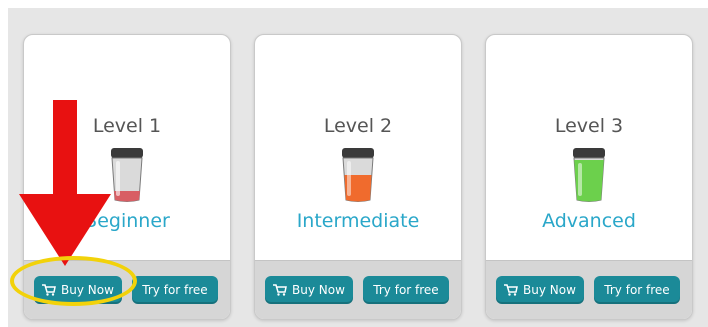  I want to click on level-title: Level 1, so click(127, 126).